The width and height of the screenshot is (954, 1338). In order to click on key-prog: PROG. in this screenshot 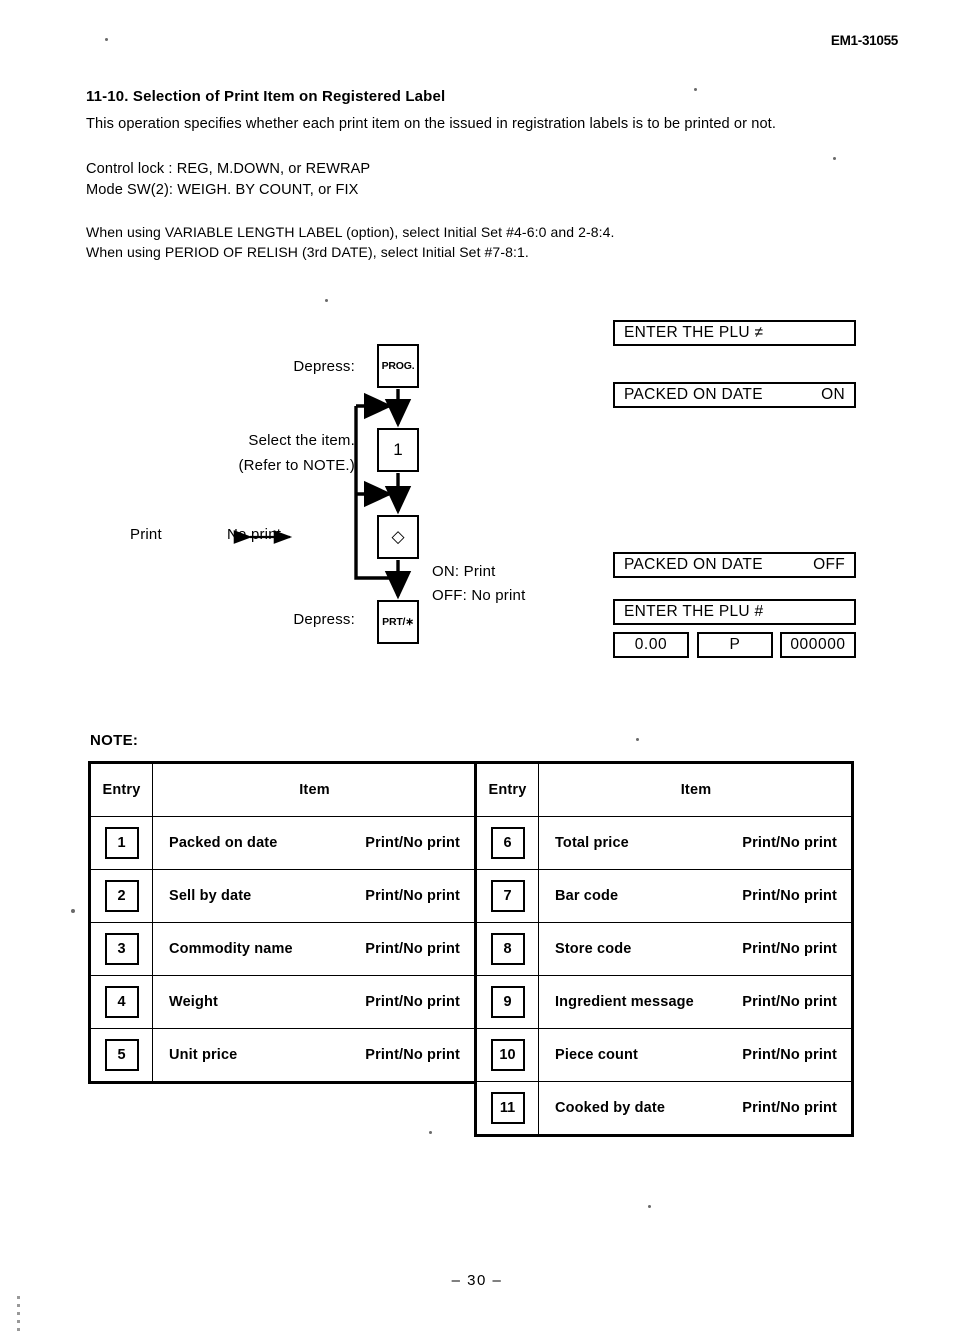, I will do `click(398, 366)`.